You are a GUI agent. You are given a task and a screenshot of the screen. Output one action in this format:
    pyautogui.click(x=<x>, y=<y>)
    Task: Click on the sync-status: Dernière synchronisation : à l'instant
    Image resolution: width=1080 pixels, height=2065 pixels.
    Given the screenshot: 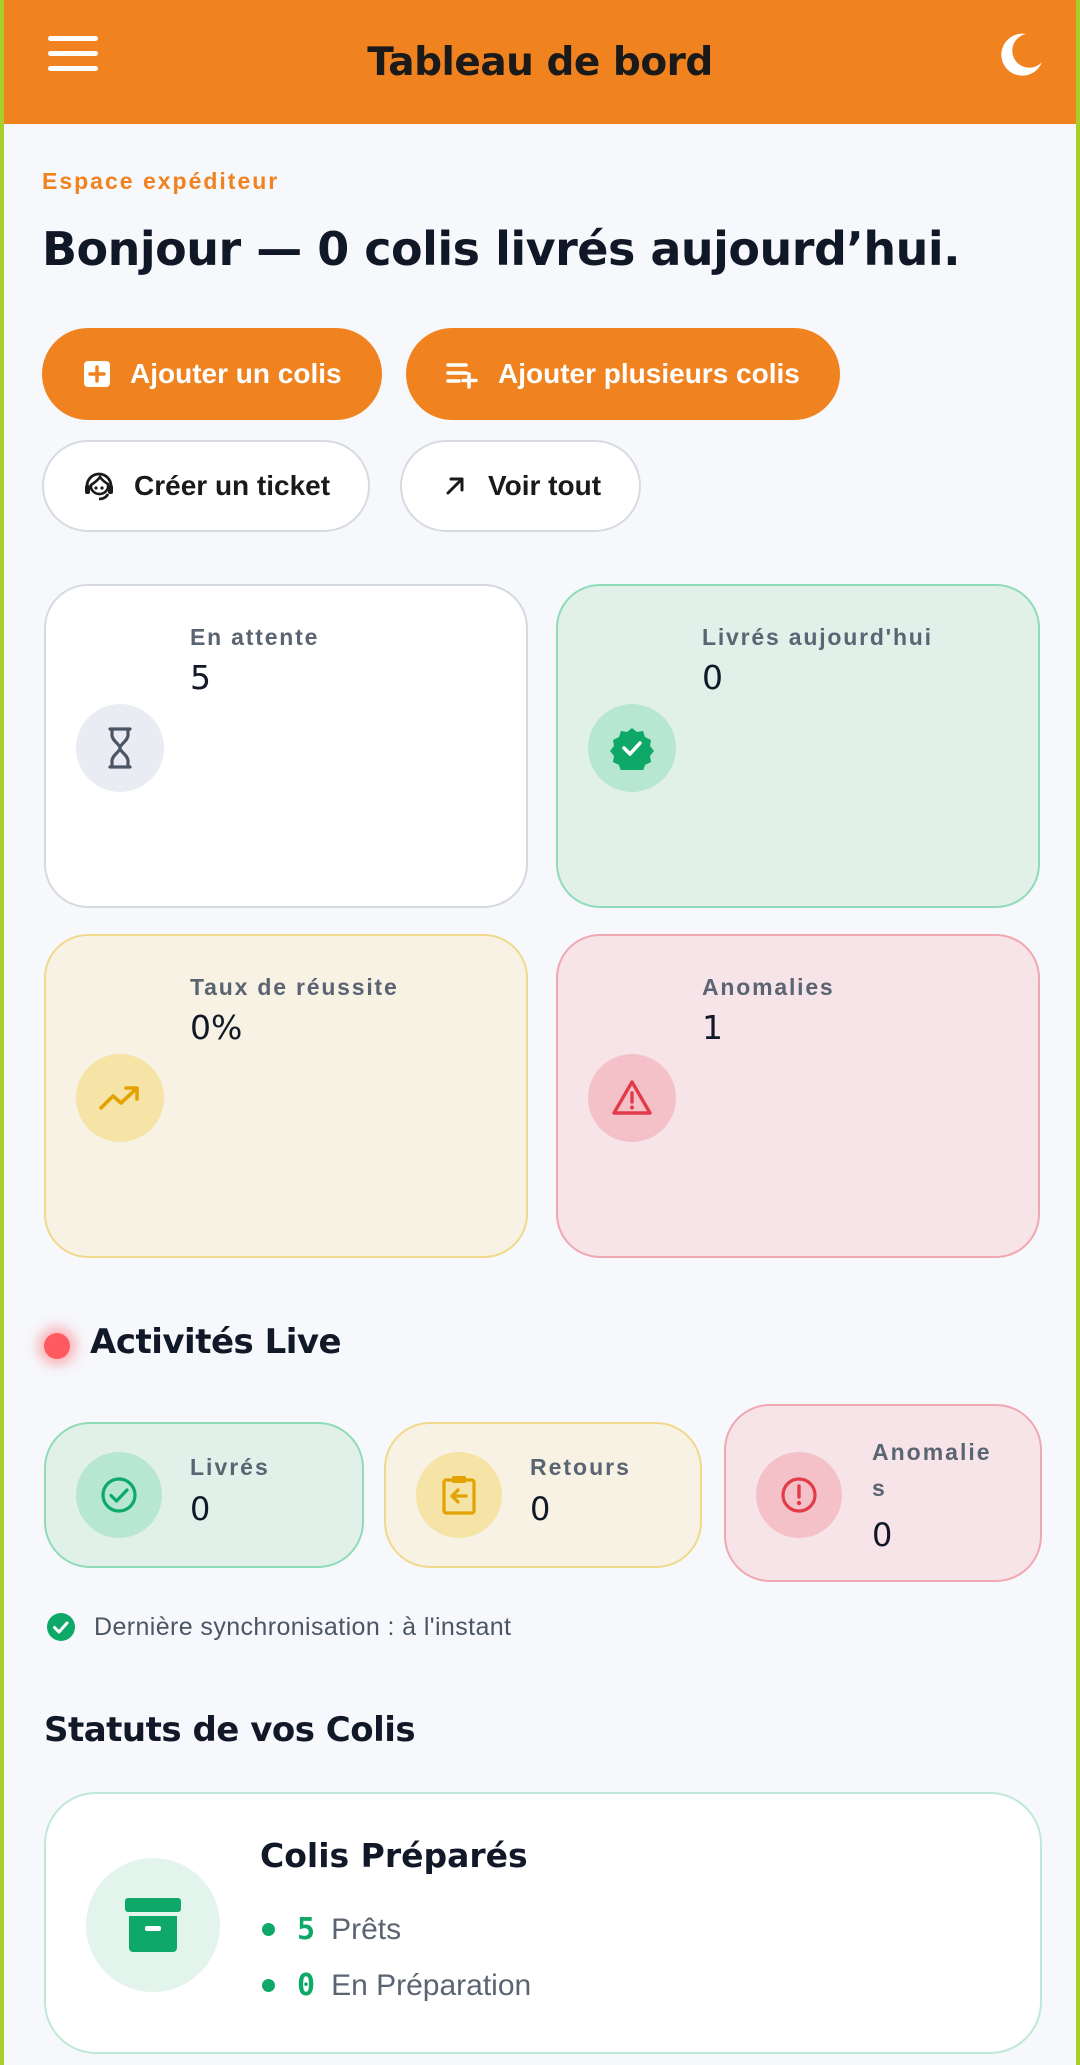 What is the action you would take?
    pyautogui.click(x=278, y=1627)
    